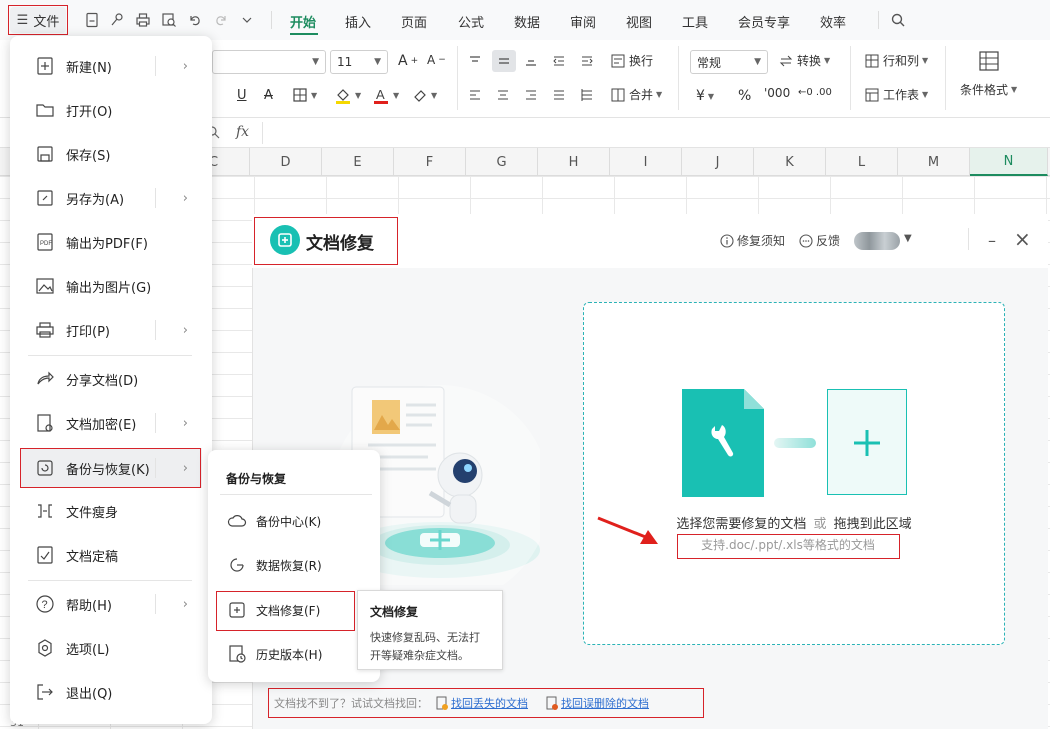  I want to click on column-header-cell: D, so click(286, 162).